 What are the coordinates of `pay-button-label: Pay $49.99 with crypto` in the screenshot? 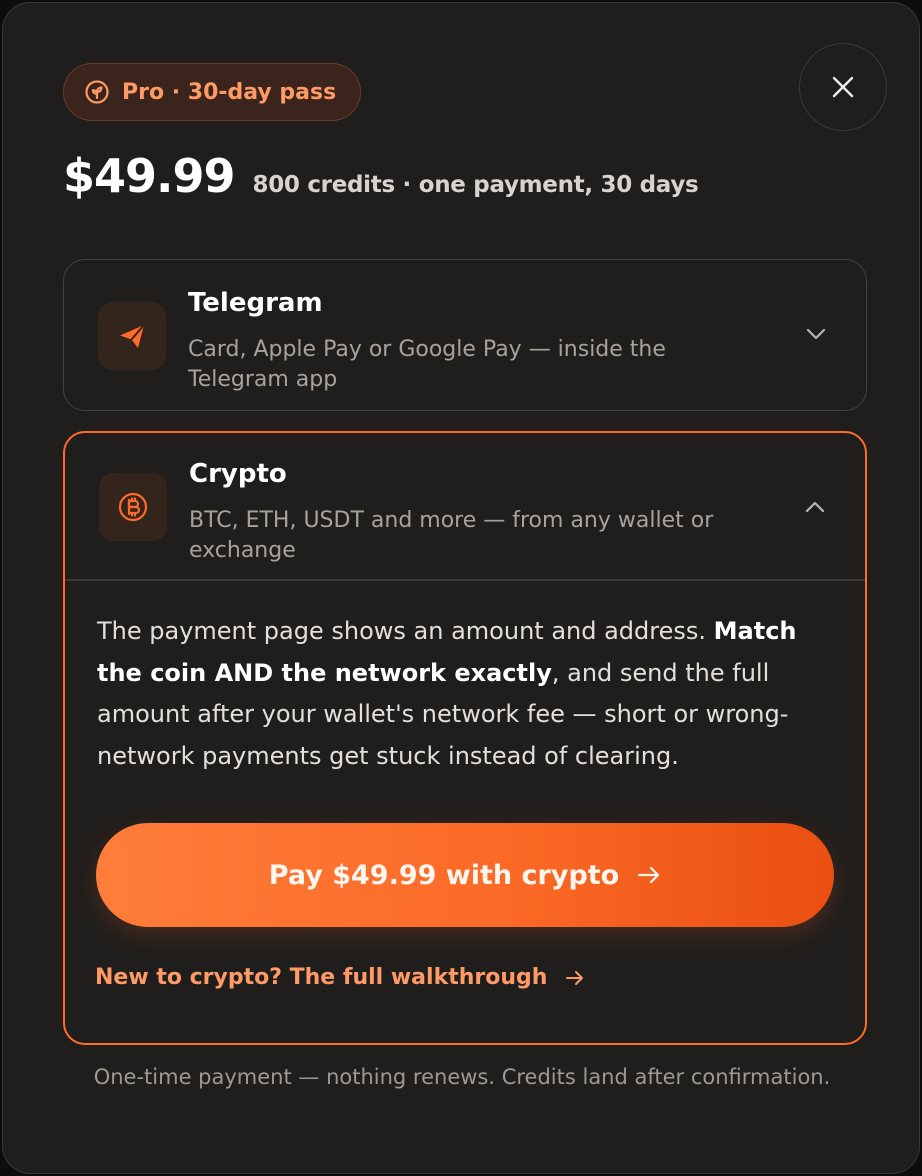 It's located at (444, 875).